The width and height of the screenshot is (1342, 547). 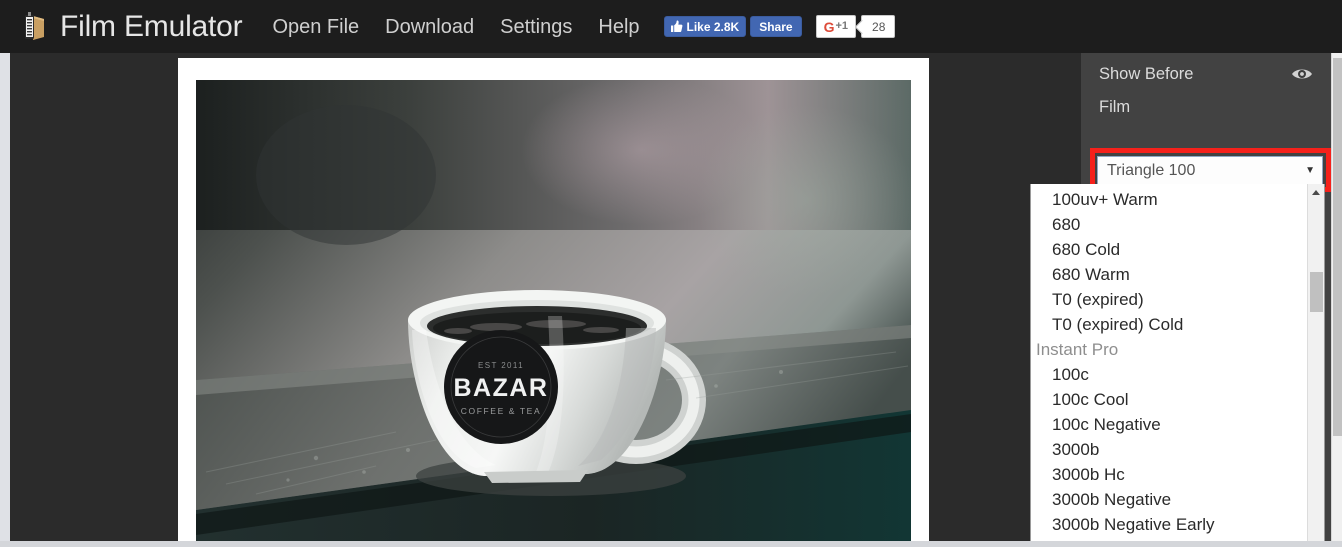 I want to click on facebook-like-button: Like 2.8K, so click(x=705, y=26).